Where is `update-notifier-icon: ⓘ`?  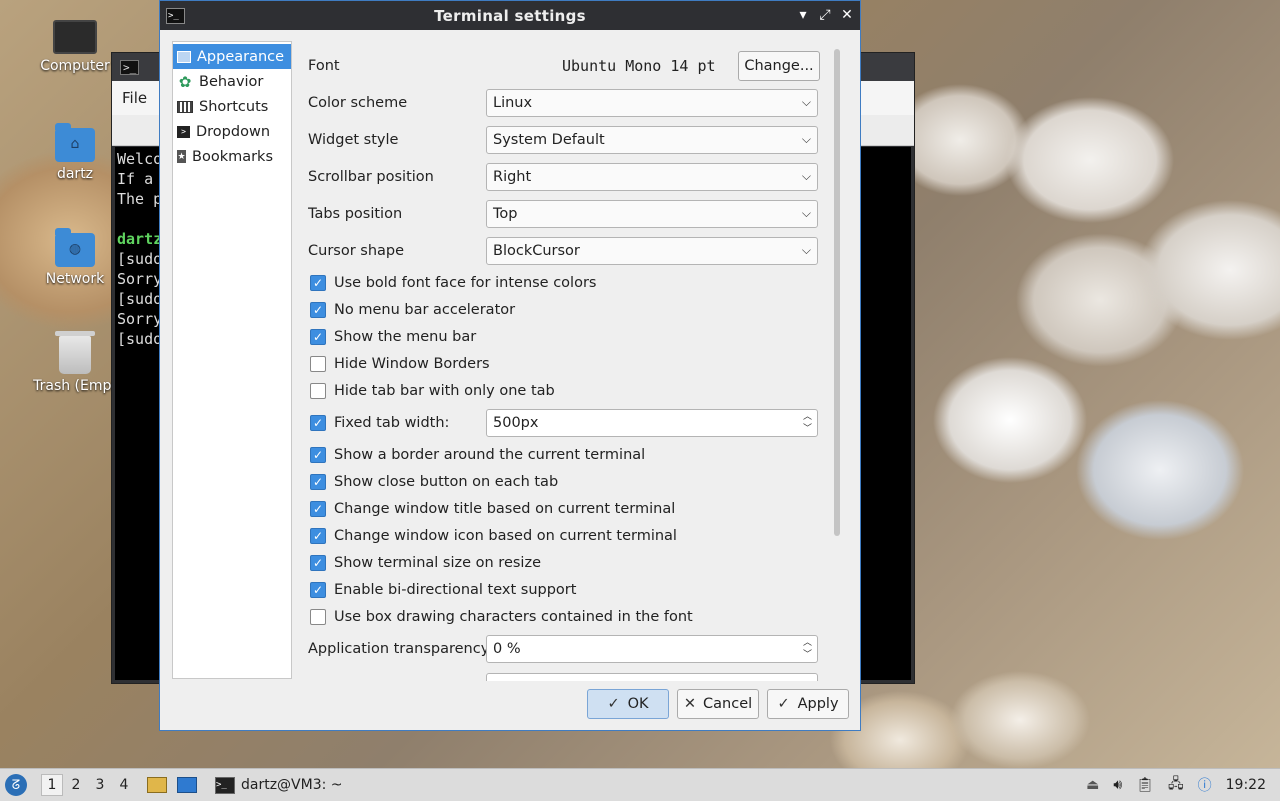 update-notifier-icon: ⓘ is located at coordinates (1205, 785).